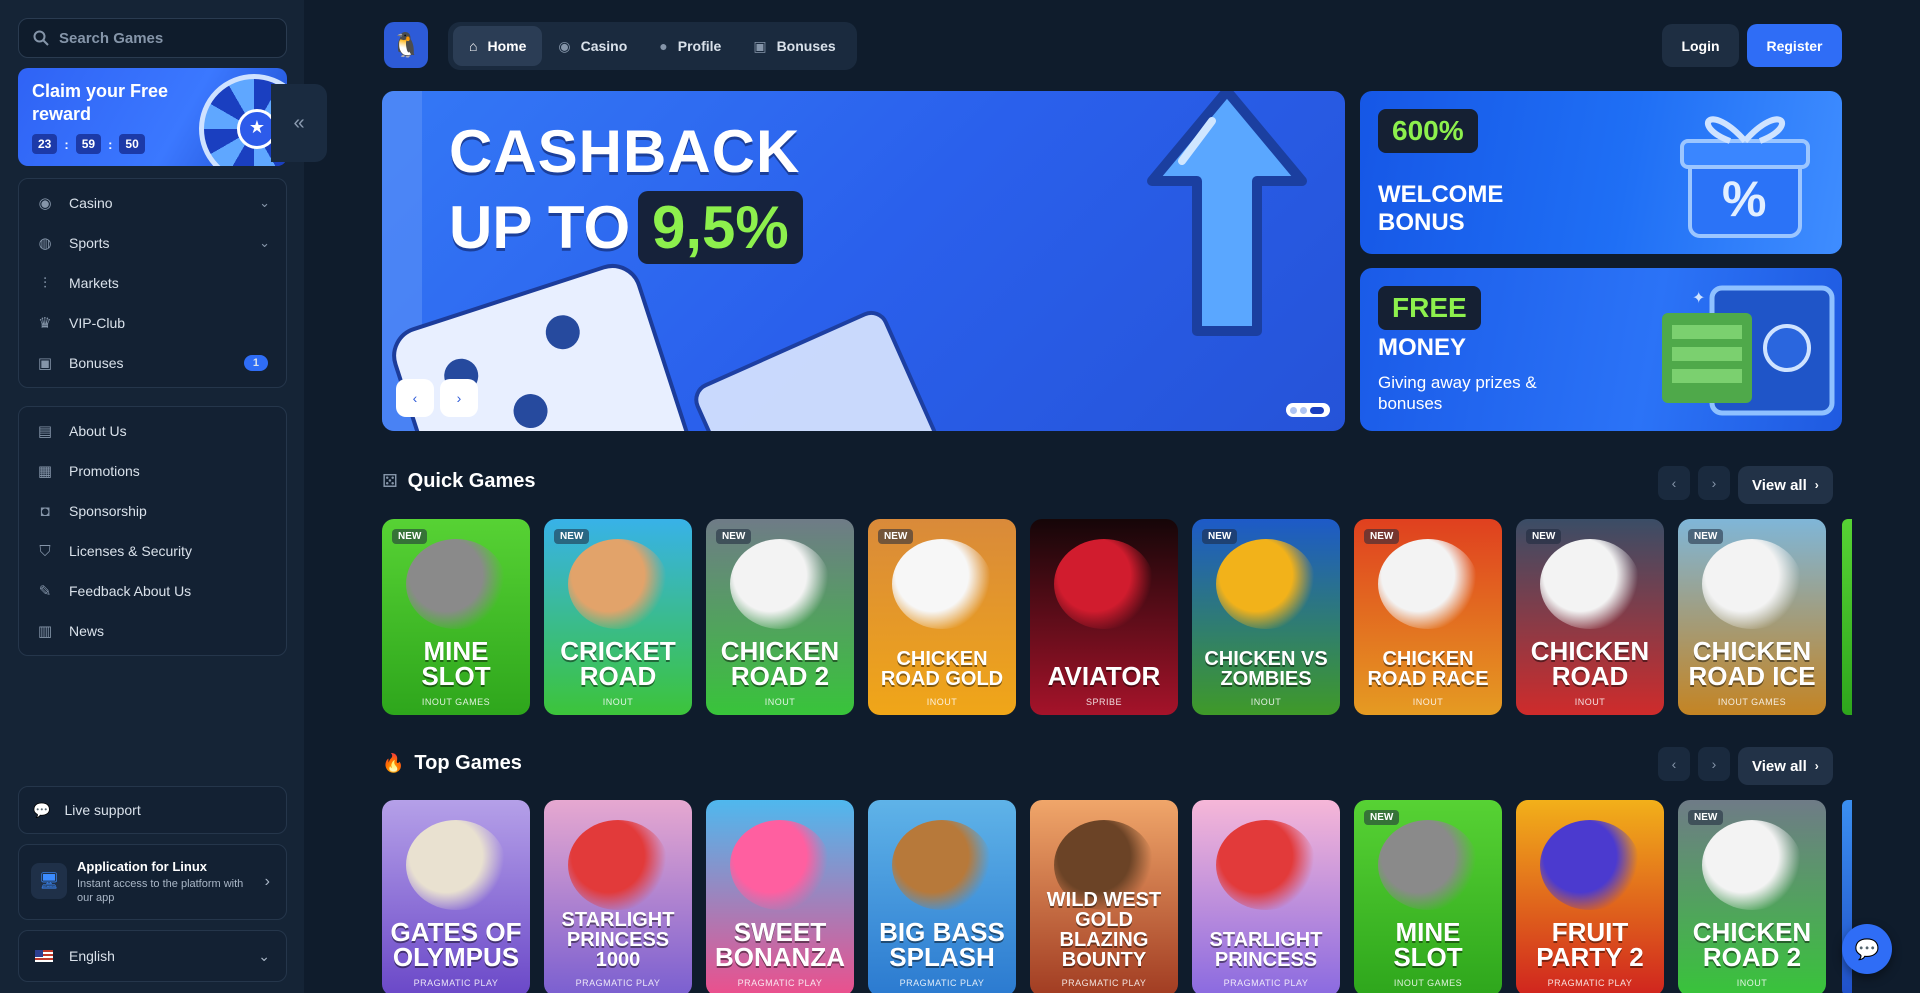  Describe the element at coordinates (592, 46) in the screenshot. I see `tab-casino: ◉ Casino` at that location.